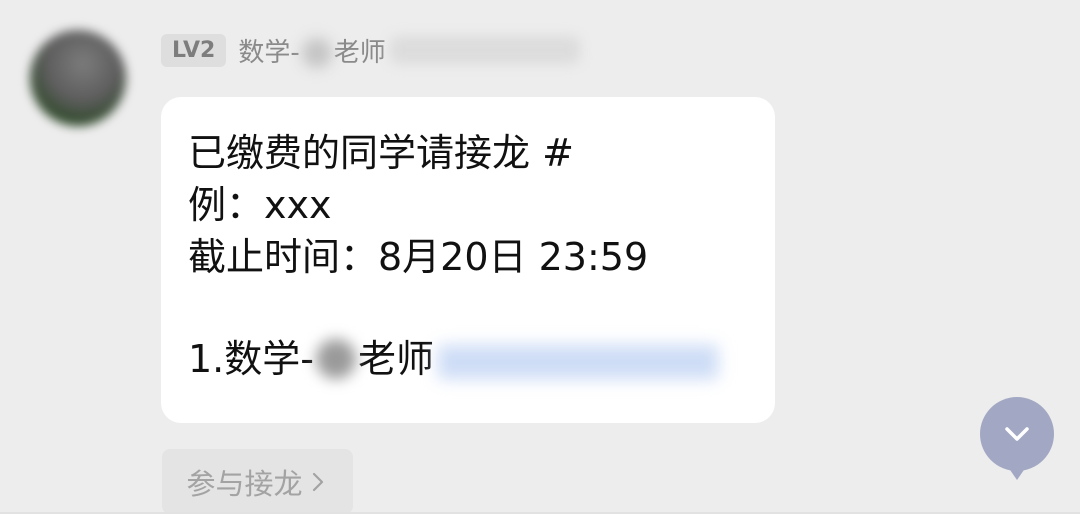 The width and height of the screenshot is (1080, 514). What do you see at coordinates (244, 483) in the screenshot?
I see `join-chain-label: 参与接龙` at bounding box center [244, 483].